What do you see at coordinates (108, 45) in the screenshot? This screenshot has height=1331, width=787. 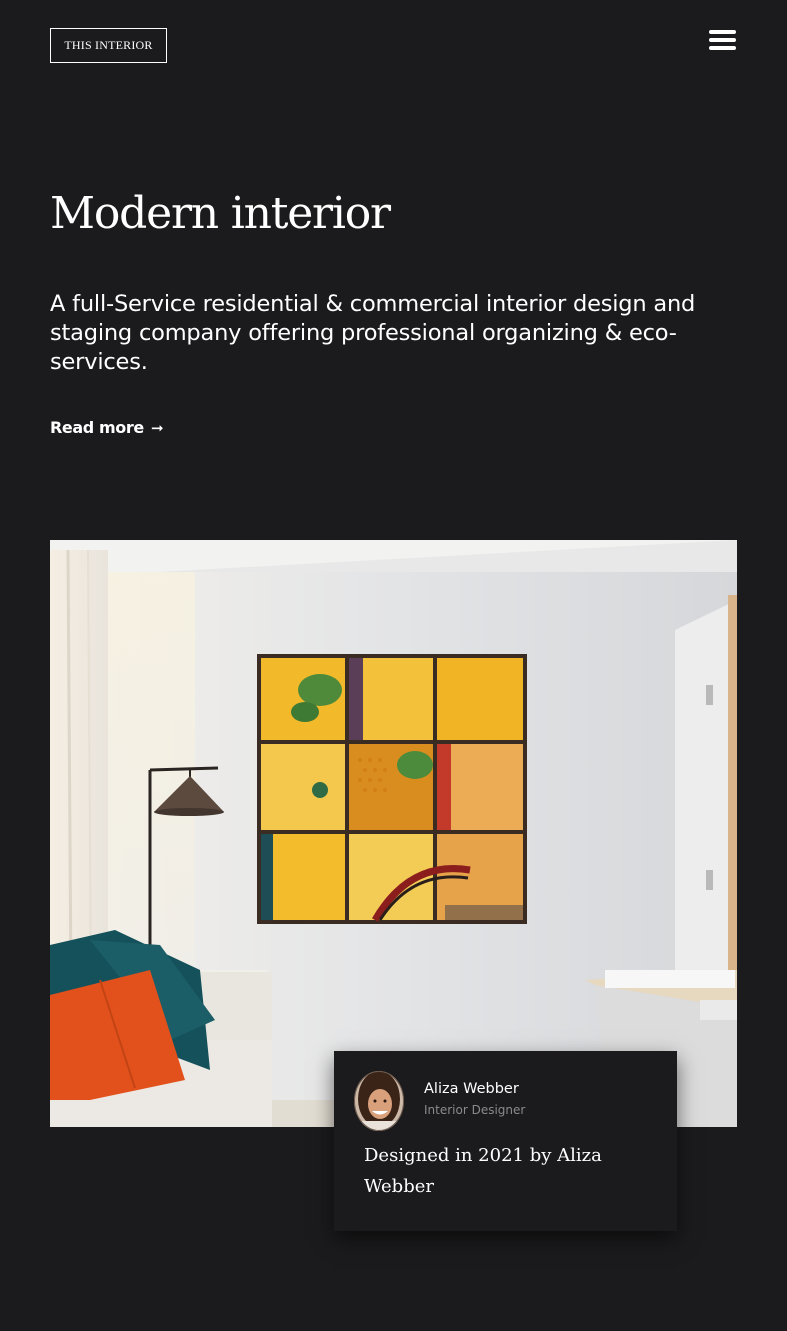 I see `site-logo: THIS INTERIOR` at bounding box center [108, 45].